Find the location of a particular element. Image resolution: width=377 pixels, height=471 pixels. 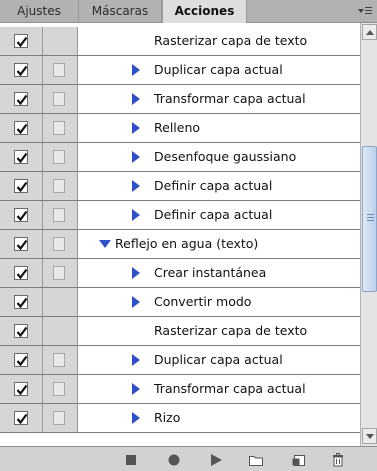

scroll-thumb is located at coordinates (369, 219).